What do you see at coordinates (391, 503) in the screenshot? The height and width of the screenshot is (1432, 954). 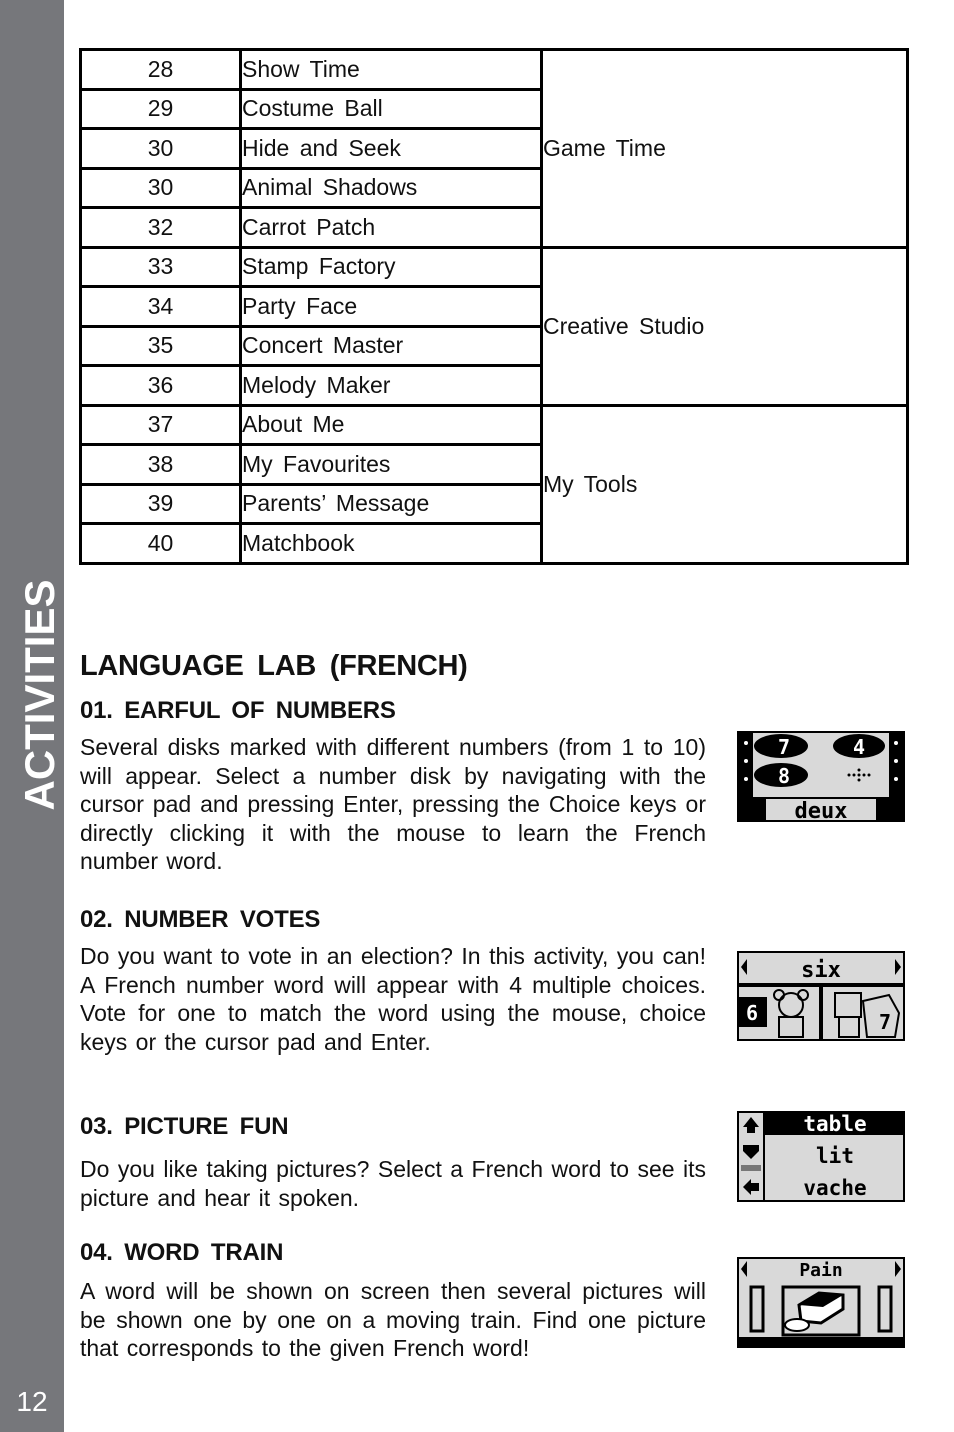 I see `activity-name-cell: Parents’ Message` at bounding box center [391, 503].